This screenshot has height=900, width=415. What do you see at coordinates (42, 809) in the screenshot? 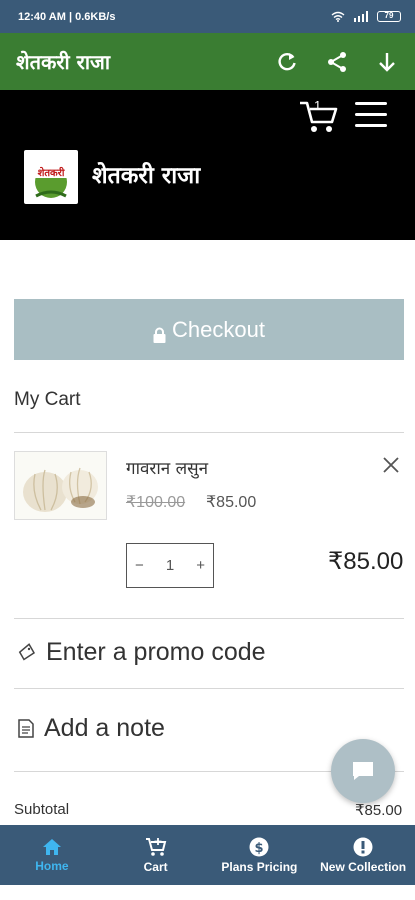
I see `subtotal-label: Subtotal` at bounding box center [42, 809].